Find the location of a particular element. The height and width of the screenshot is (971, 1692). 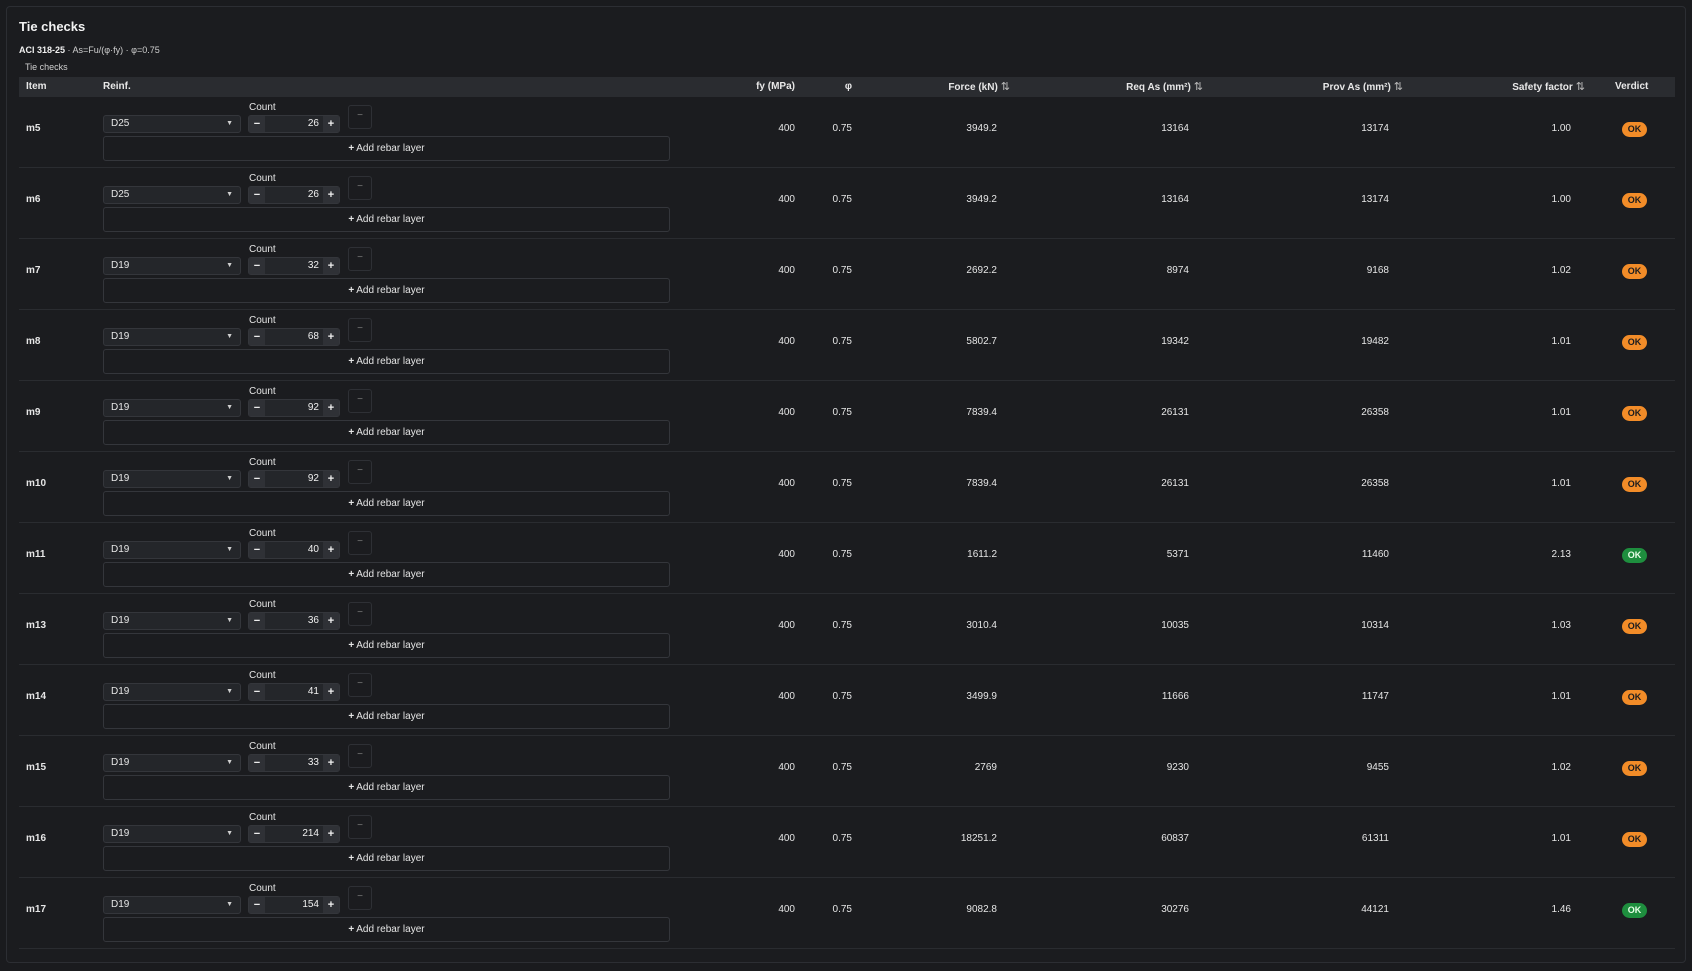

count-input: 68 is located at coordinates (293, 337).